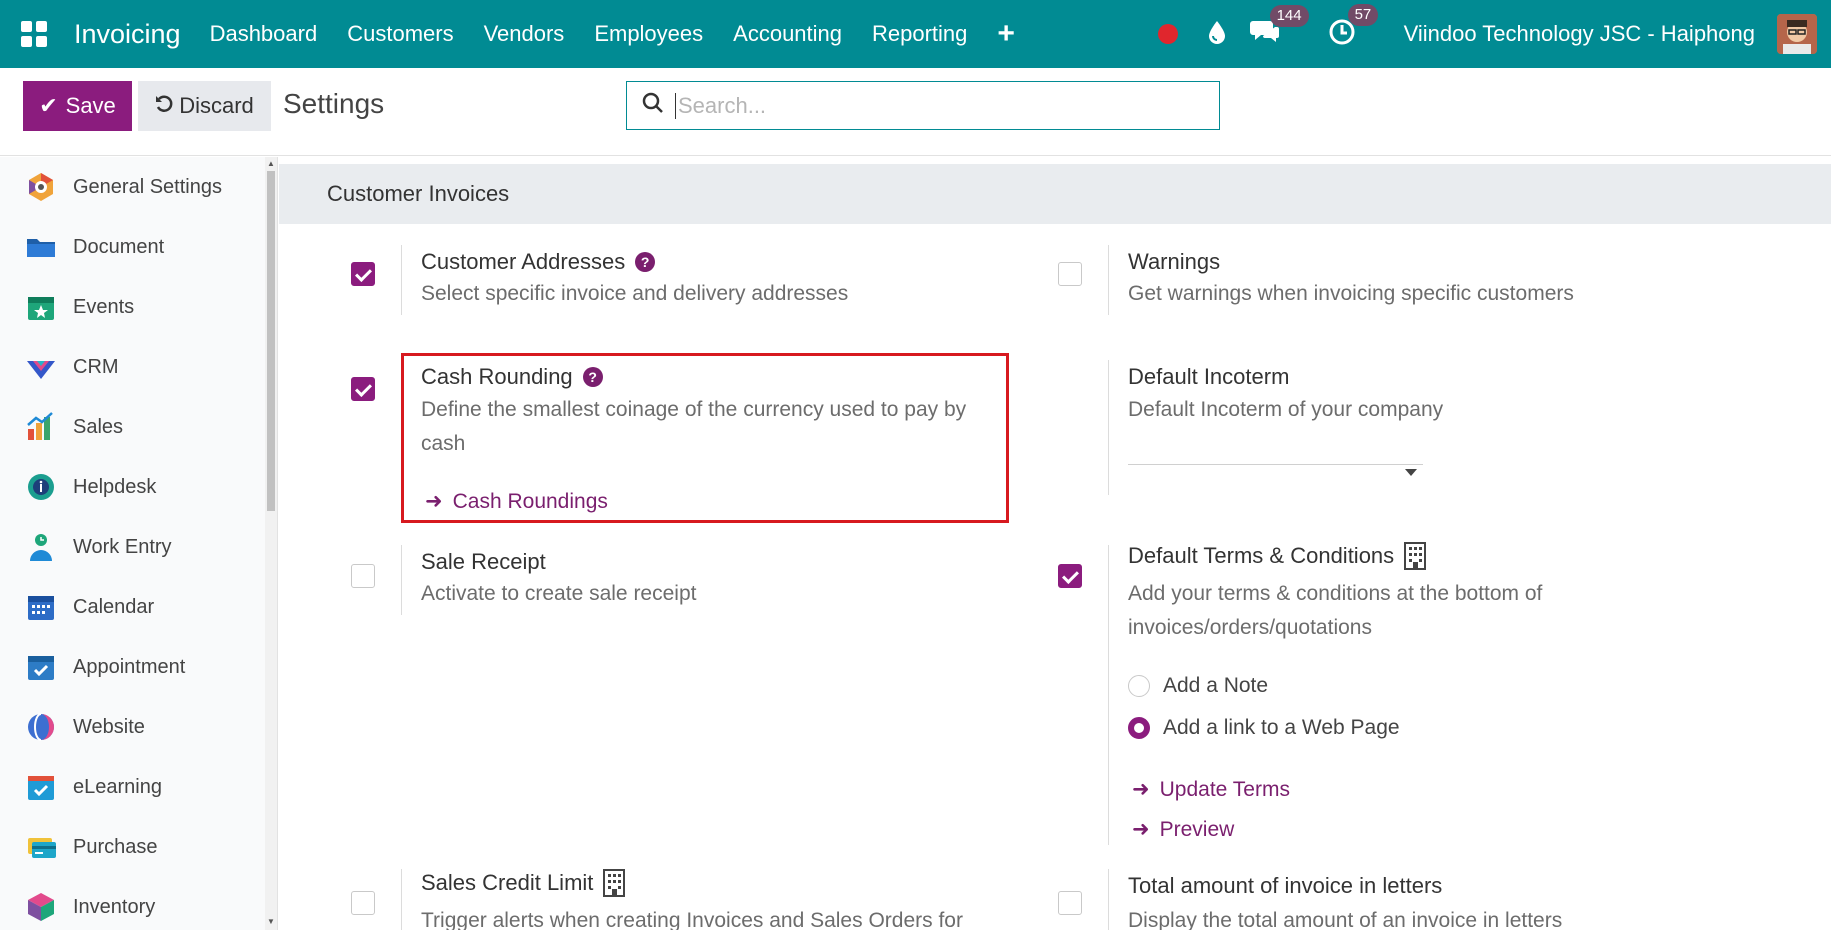  I want to click on default-terms-label: Default Terms & Conditions, so click(1261, 555).